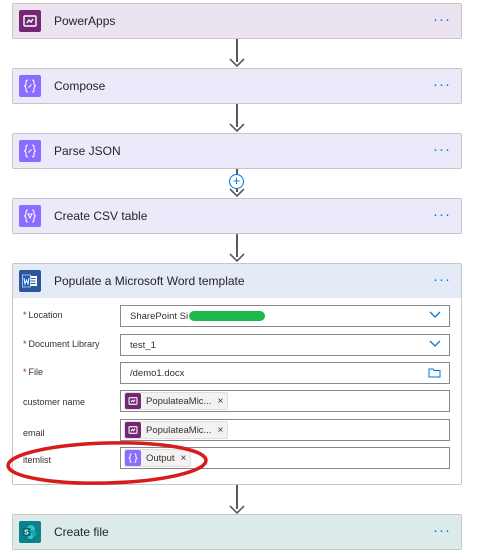  I want to click on step-header: Parse JSON ···, so click(237, 151).